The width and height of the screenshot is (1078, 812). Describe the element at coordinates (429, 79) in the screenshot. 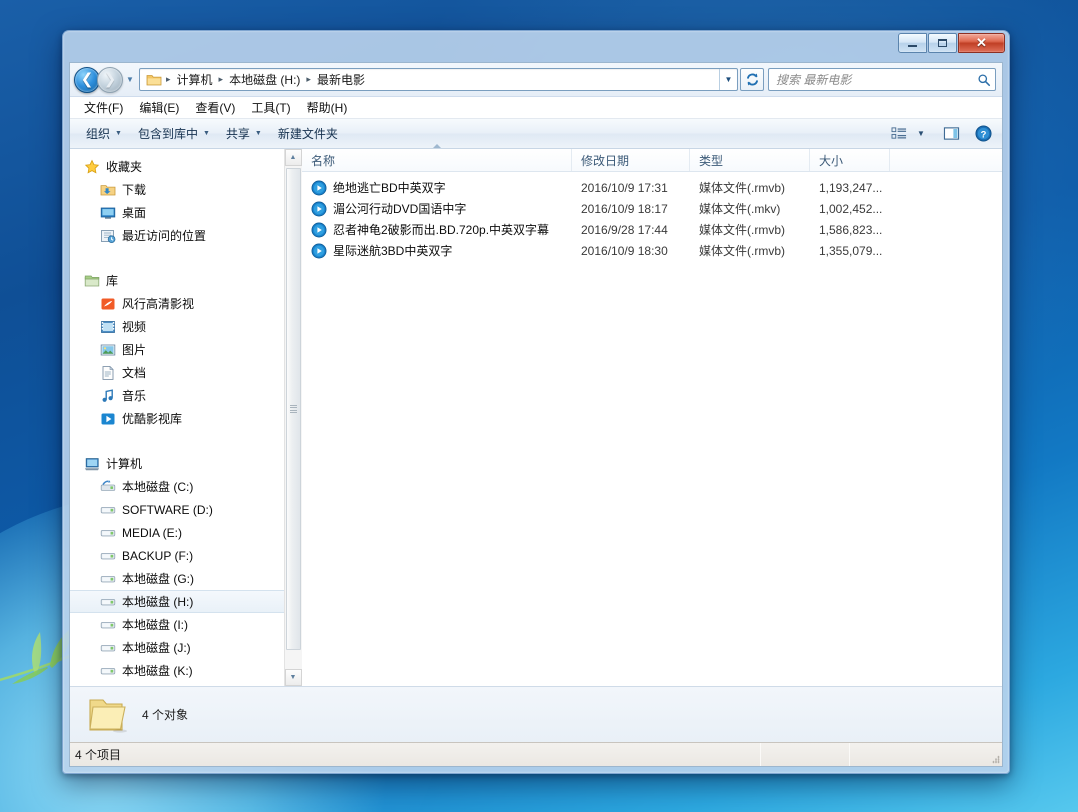

I see `breadcrumb: ▸ 计算机 ▸ 本地磁盘 (H:) ▸ 最新电影` at that location.